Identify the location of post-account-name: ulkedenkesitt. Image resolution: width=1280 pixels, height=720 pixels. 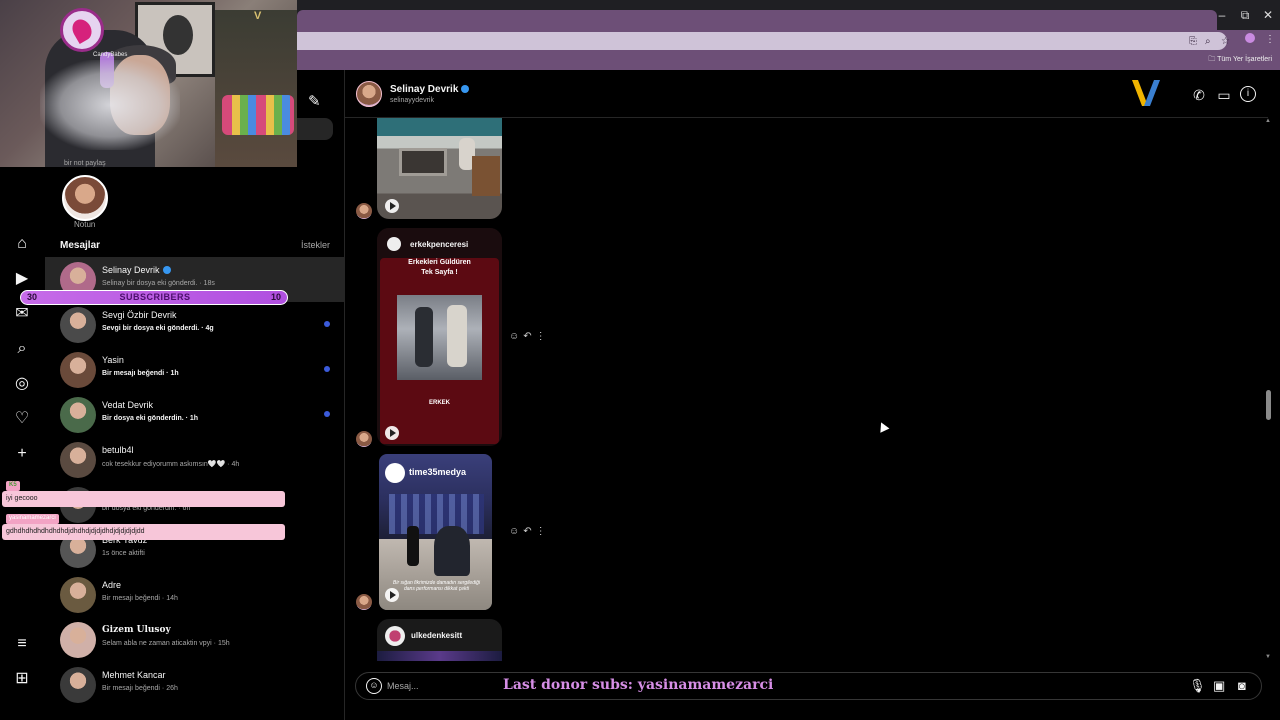
(437, 635).